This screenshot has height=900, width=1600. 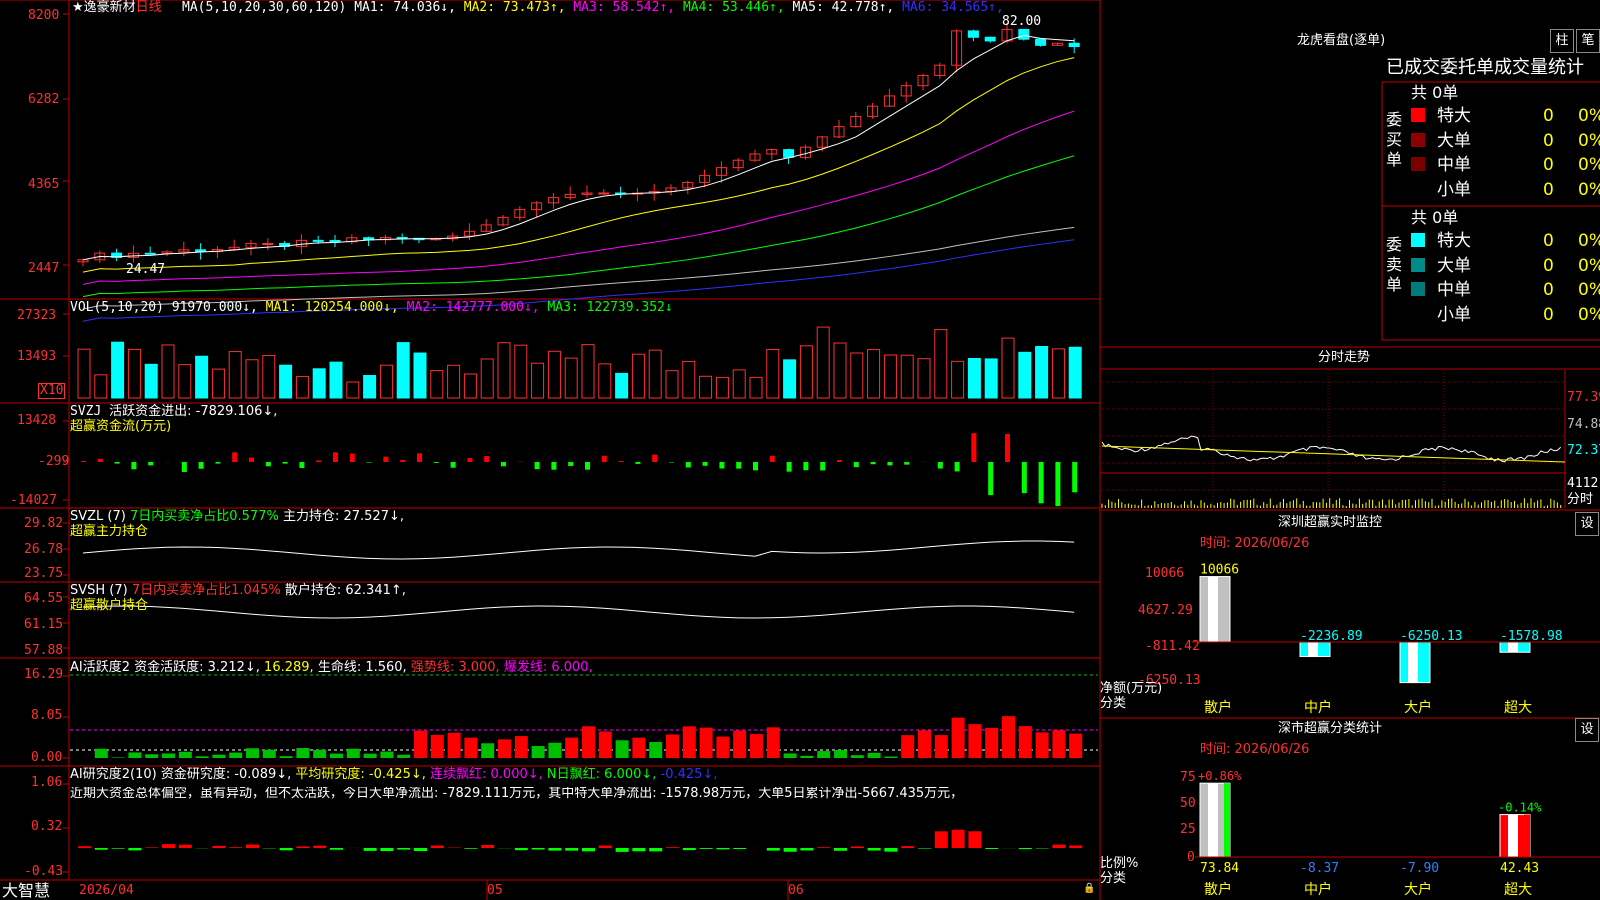 I want to click on category-label: 中户, so click(x=1318, y=889).